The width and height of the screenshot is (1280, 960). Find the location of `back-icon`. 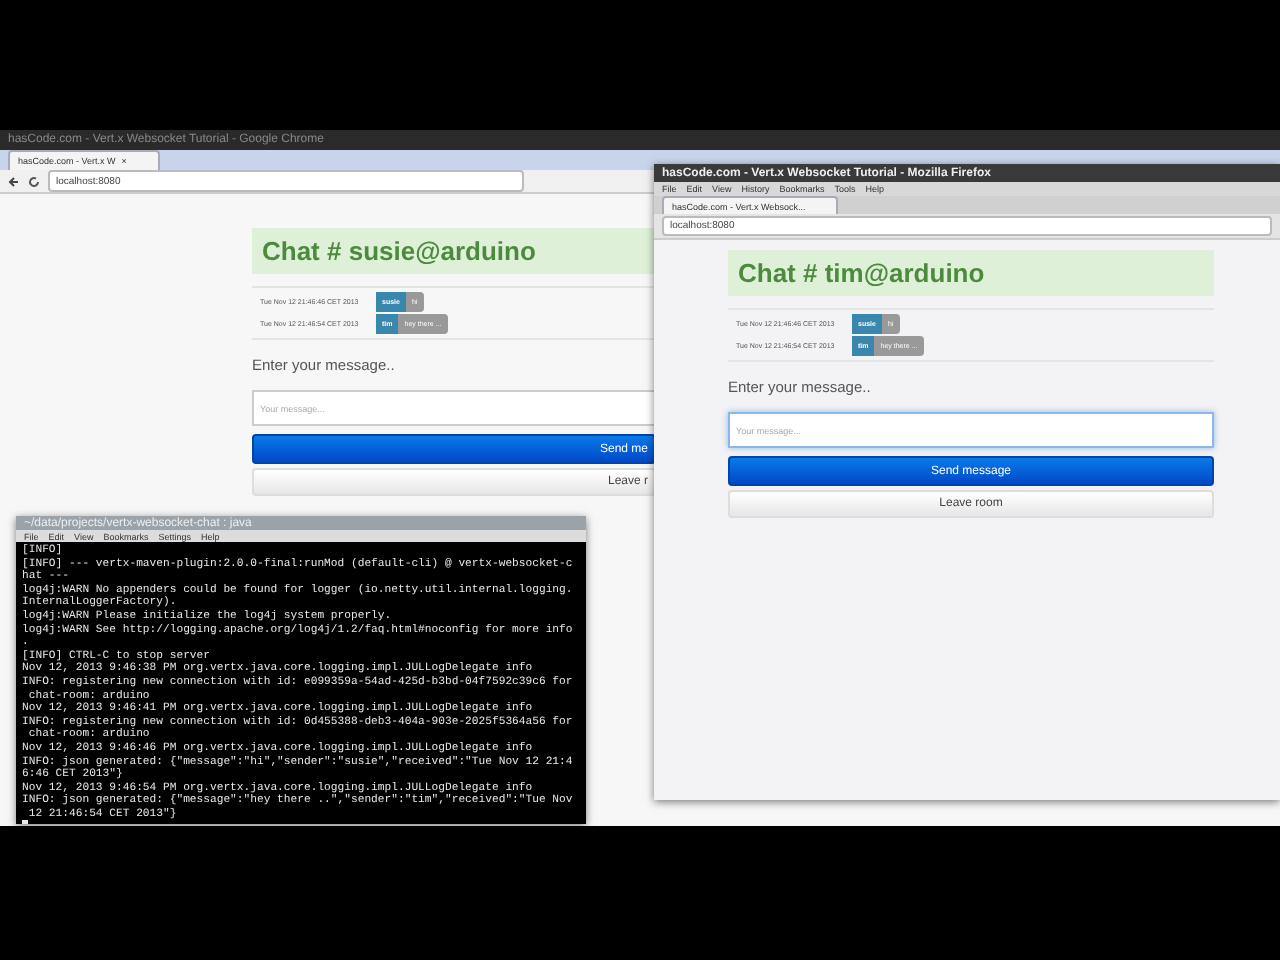

back-icon is located at coordinates (14, 181).